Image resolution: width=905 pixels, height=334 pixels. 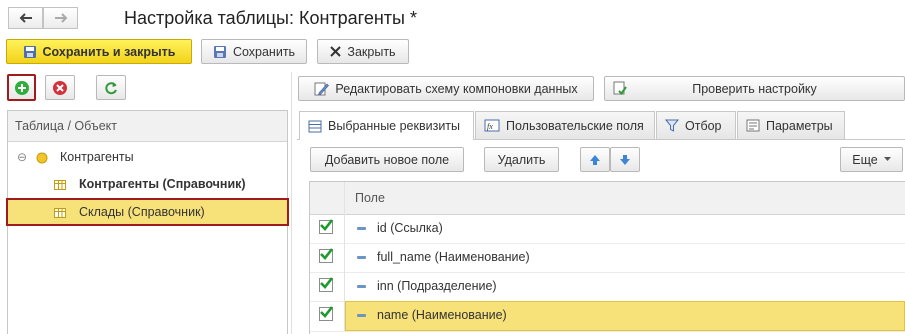 I want to click on save-and-close-button: Сохранить и закрыть, so click(x=99, y=51).